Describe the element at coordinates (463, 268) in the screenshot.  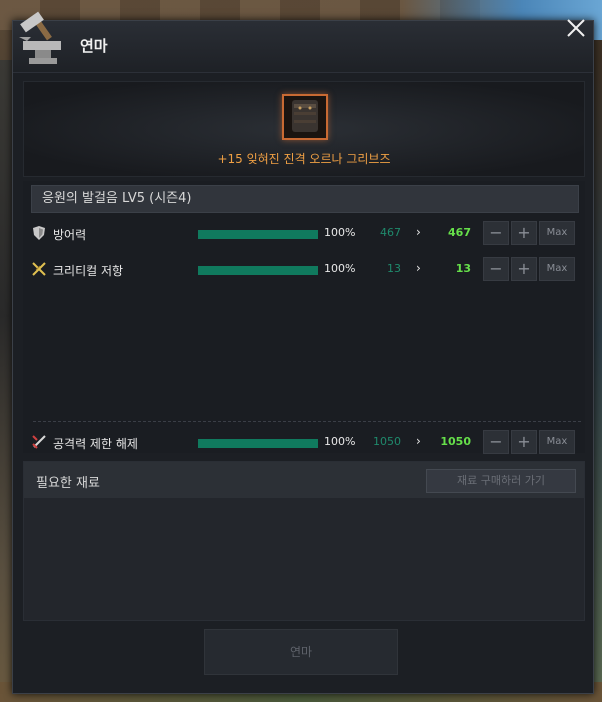
I see `new-value: 13` at that location.